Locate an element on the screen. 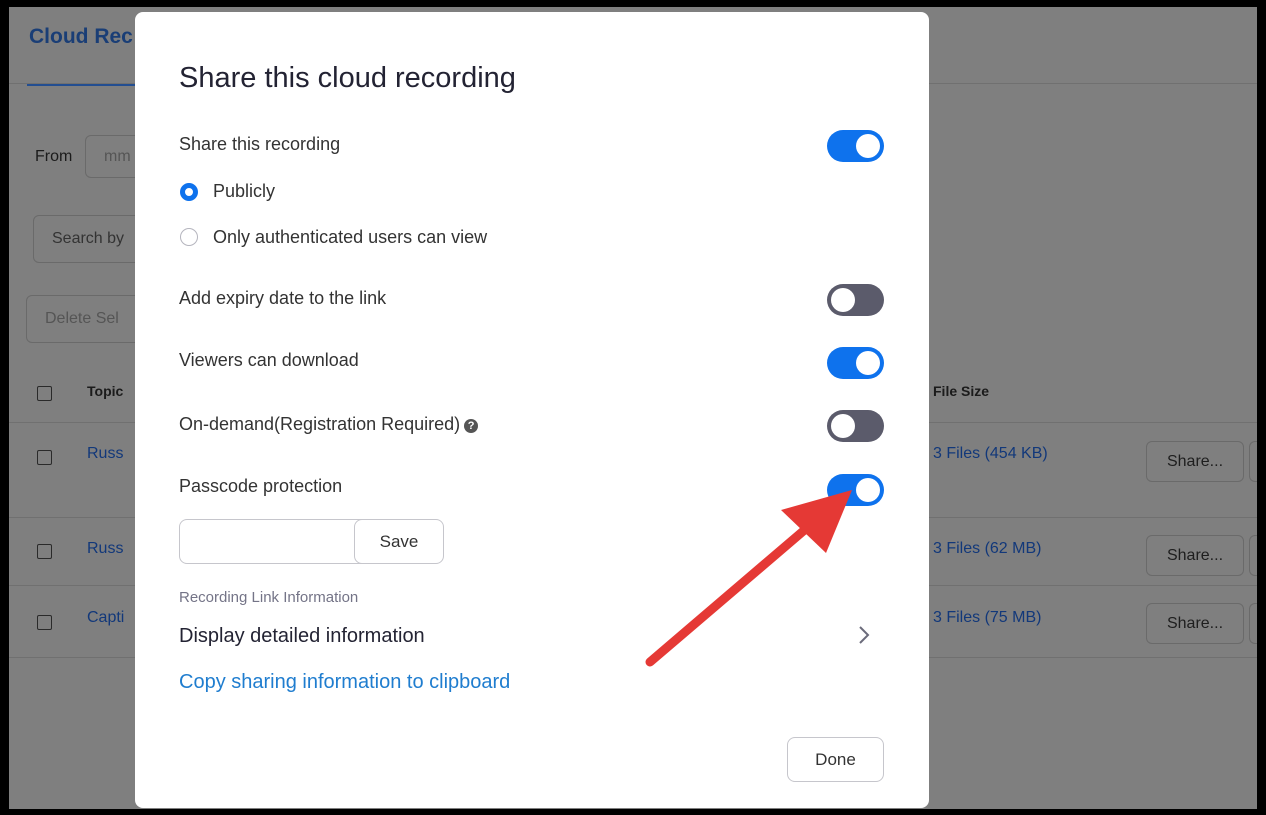  file-size-link: 3 Files (454 KB) is located at coordinates (990, 454).